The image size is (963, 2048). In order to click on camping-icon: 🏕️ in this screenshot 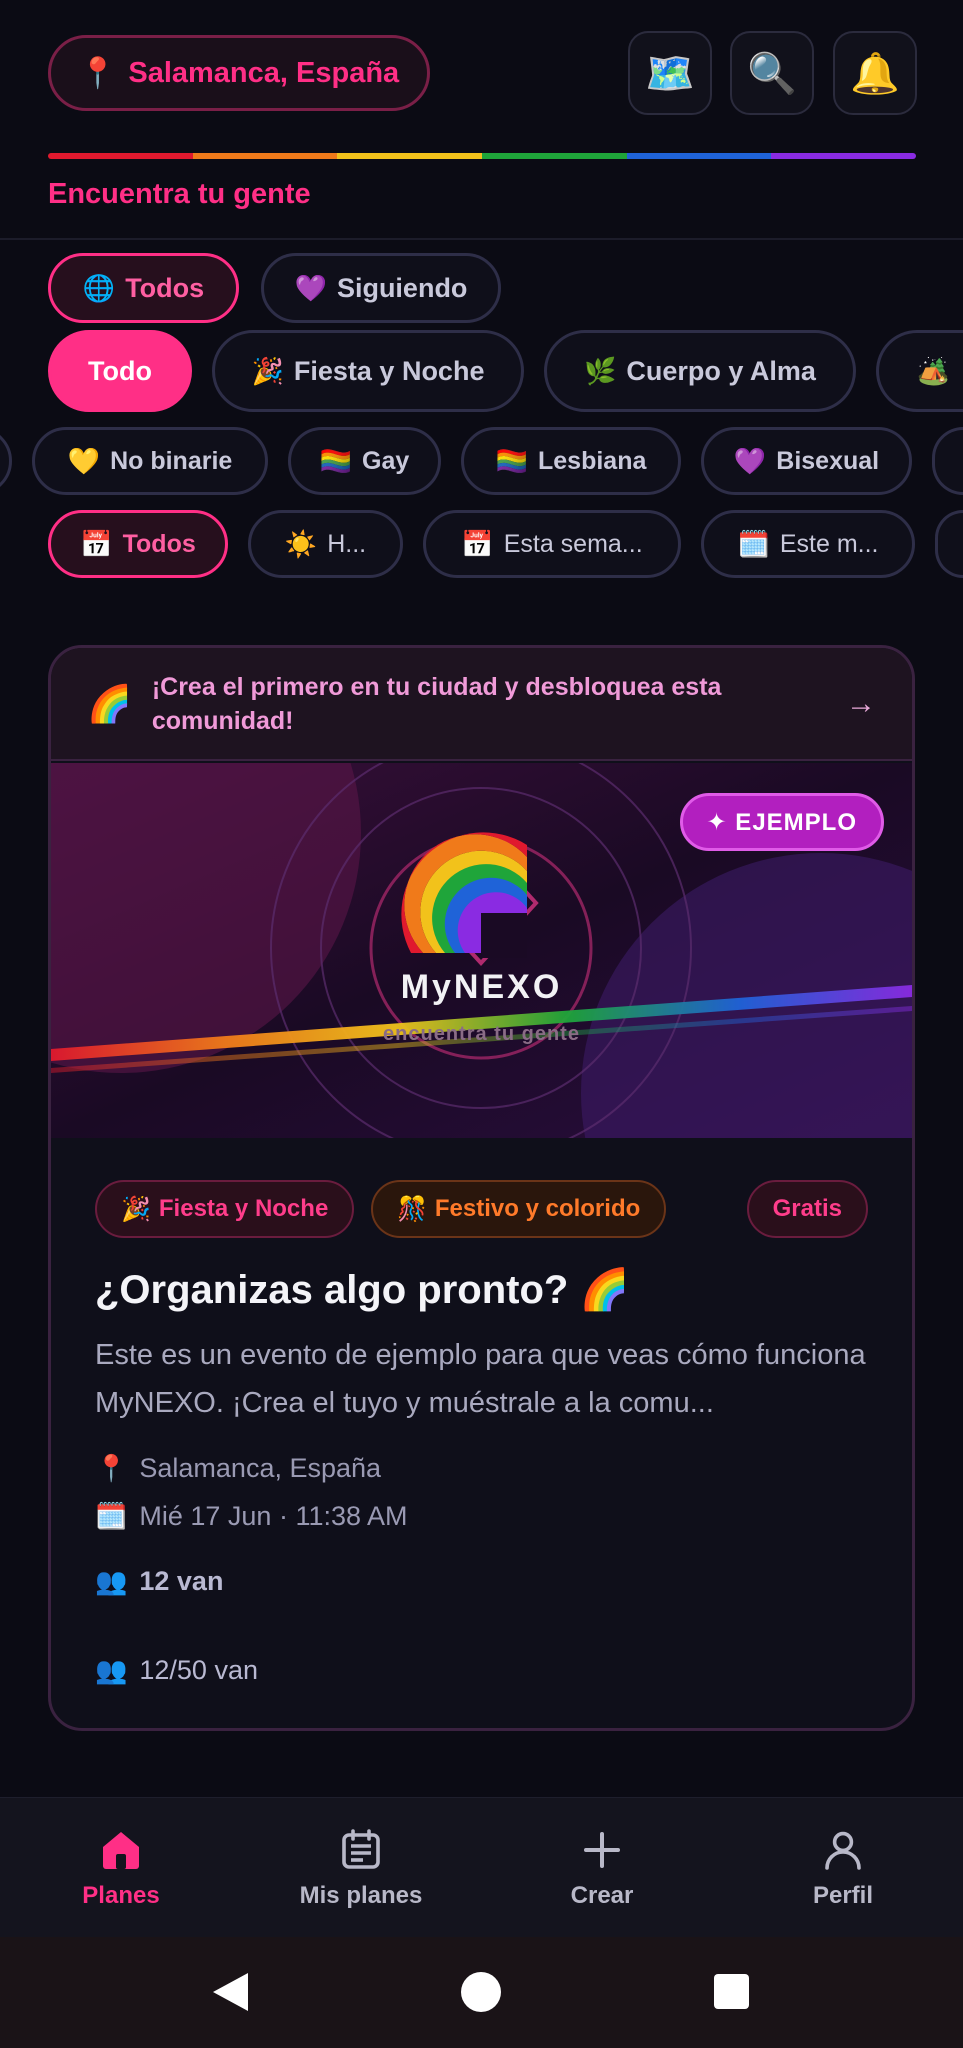, I will do `click(933, 370)`.